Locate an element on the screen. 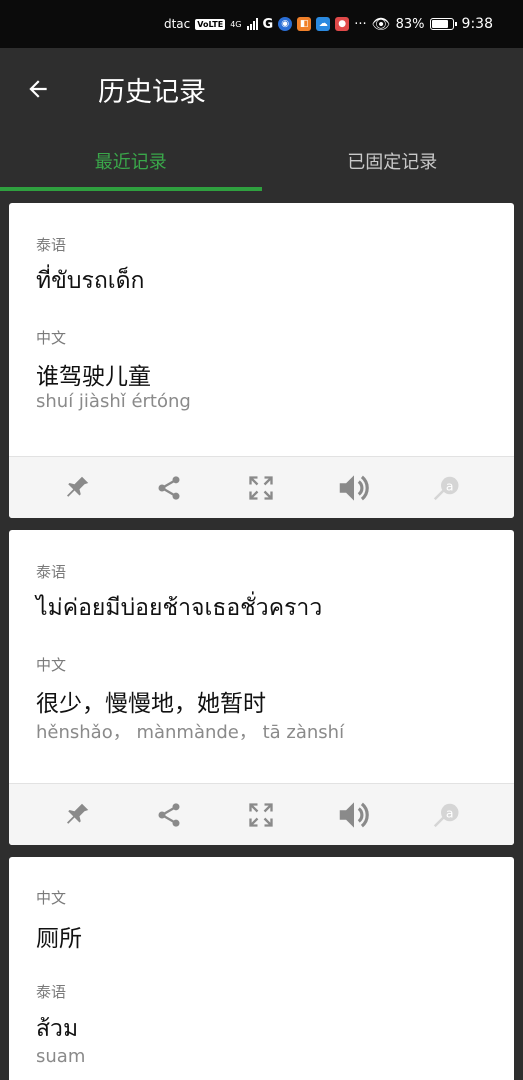  pinyin-text: shuí jiàshǐ értóng is located at coordinates (113, 401).